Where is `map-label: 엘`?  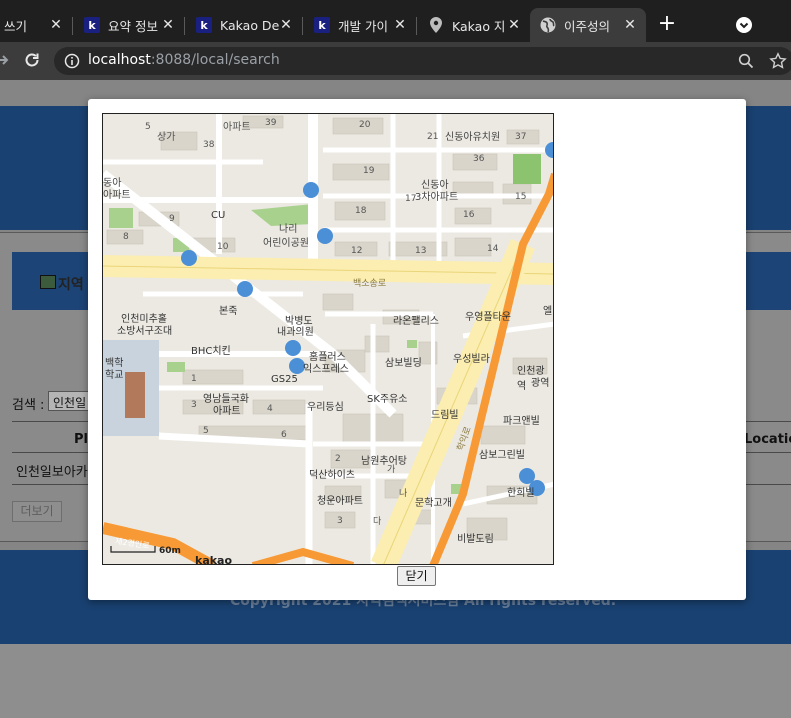
map-label: 엘 is located at coordinates (548, 311).